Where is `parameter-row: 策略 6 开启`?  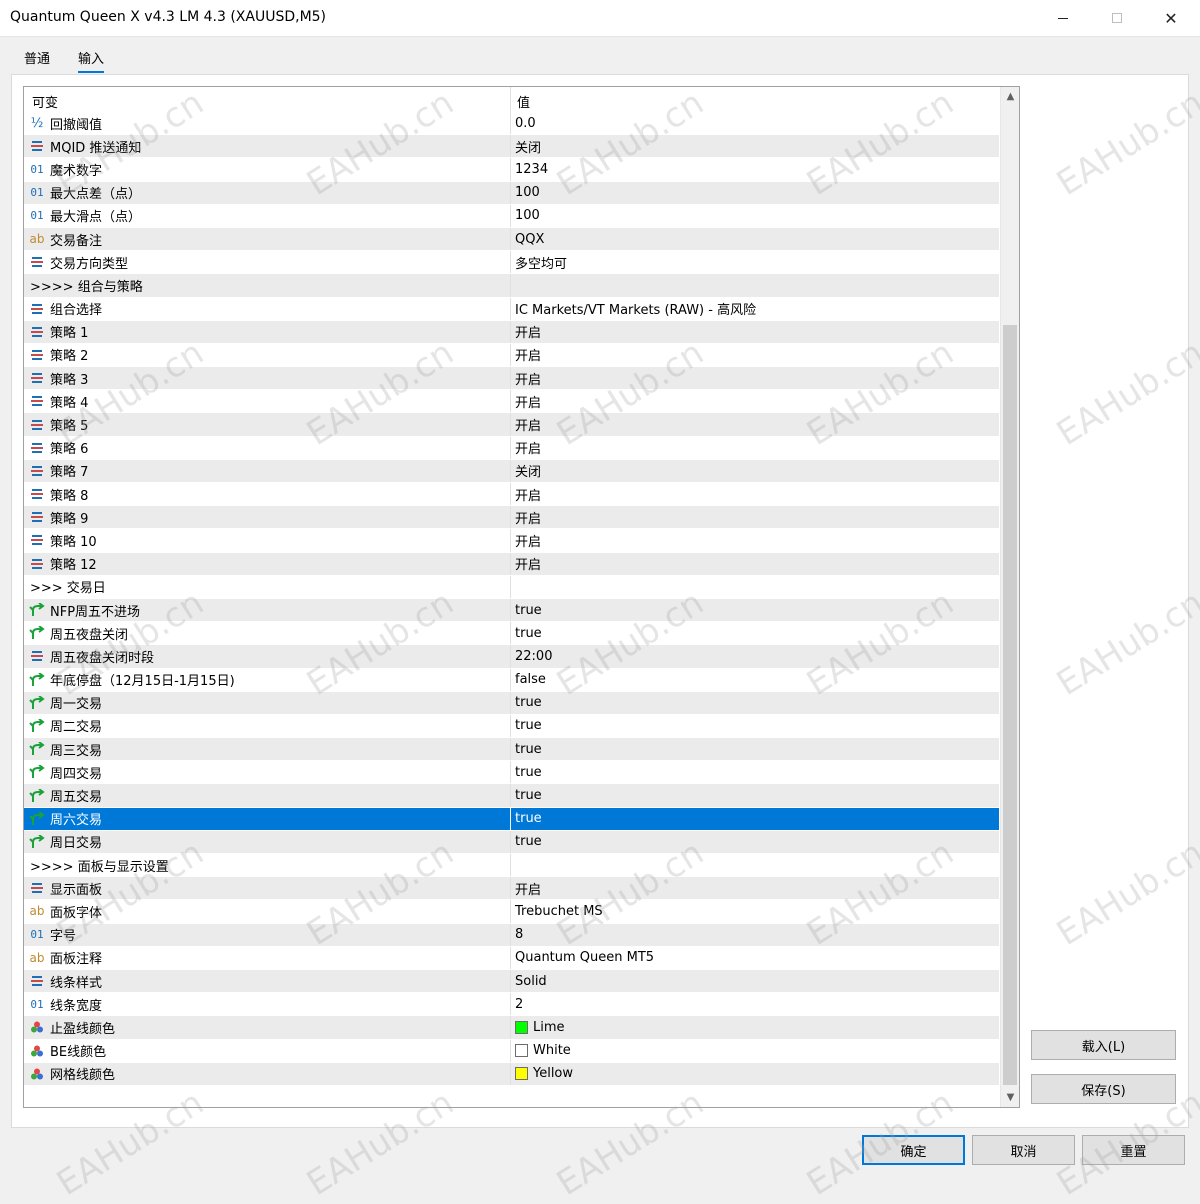
parameter-row: 策略 6 开启 is located at coordinates (511, 448).